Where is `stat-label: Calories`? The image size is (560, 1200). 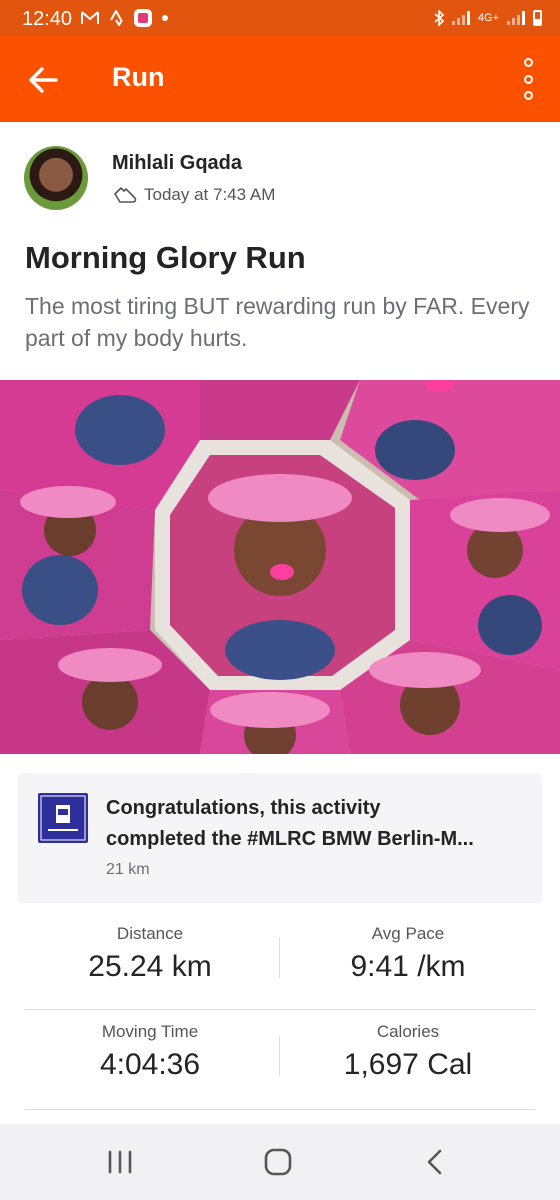 stat-label: Calories is located at coordinates (408, 1031).